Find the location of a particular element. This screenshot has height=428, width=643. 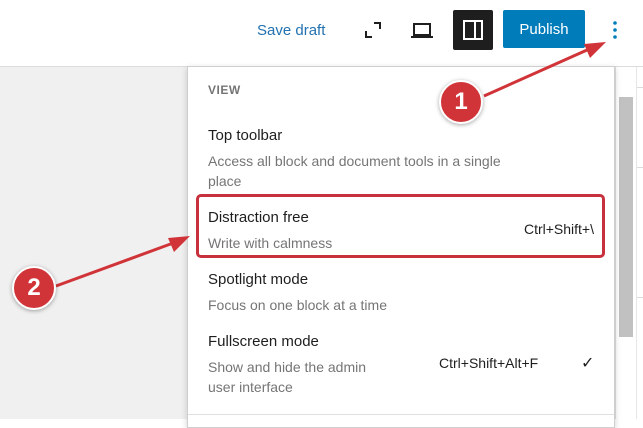

settings-sidebar-icon is located at coordinates (473, 30).